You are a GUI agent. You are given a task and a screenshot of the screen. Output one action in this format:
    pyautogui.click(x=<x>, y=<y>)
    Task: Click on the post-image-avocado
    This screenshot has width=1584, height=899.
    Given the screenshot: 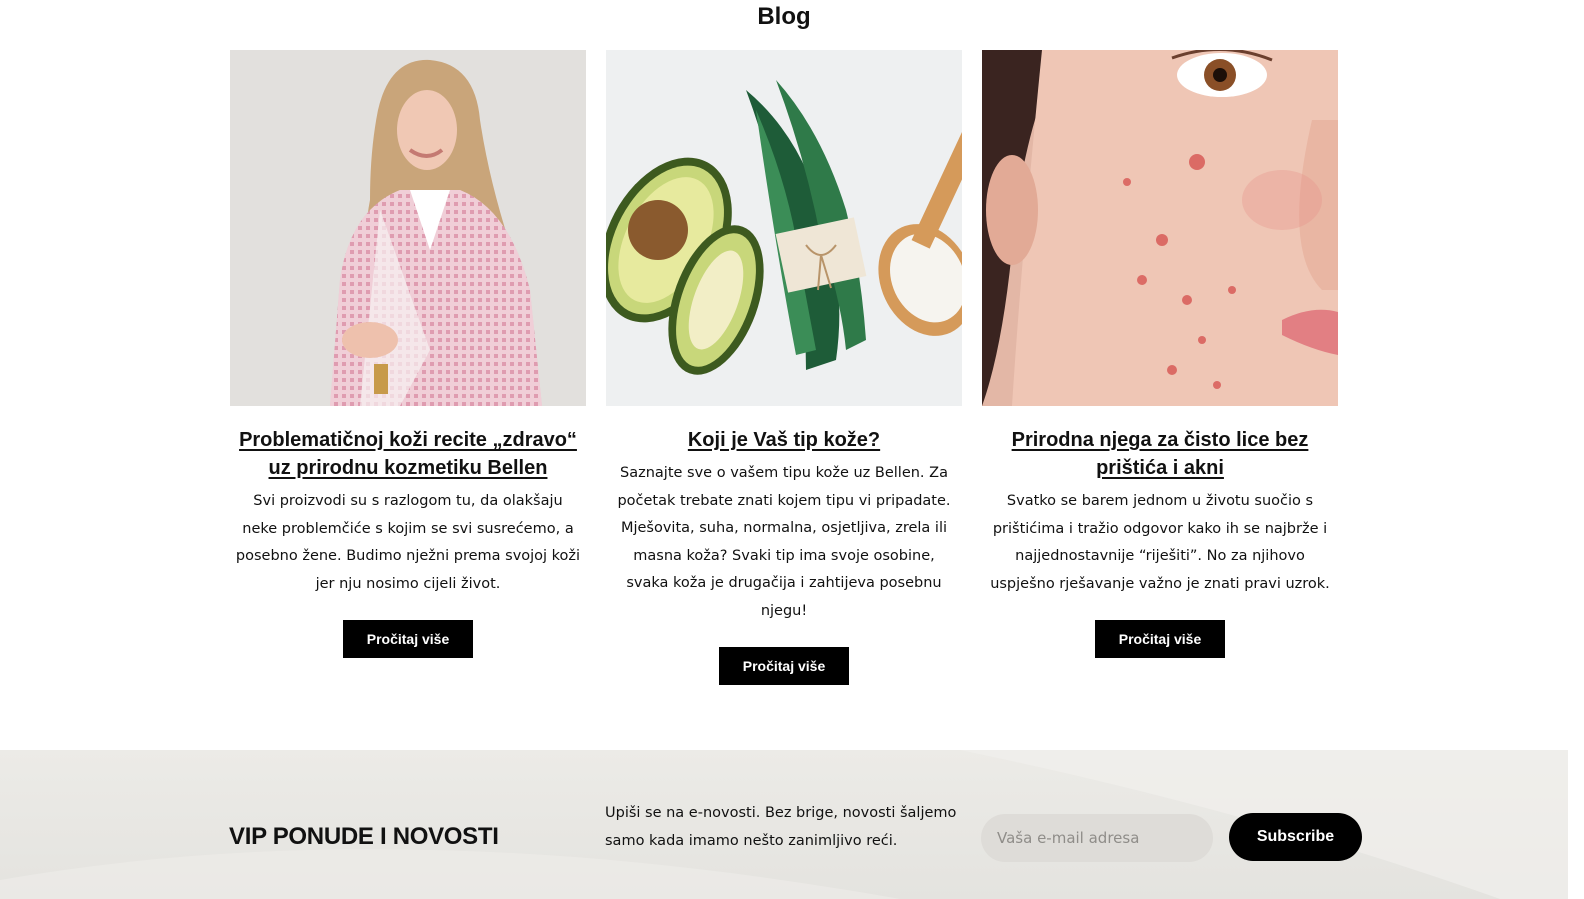 What is the action you would take?
    pyautogui.click(x=784, y=228)
    